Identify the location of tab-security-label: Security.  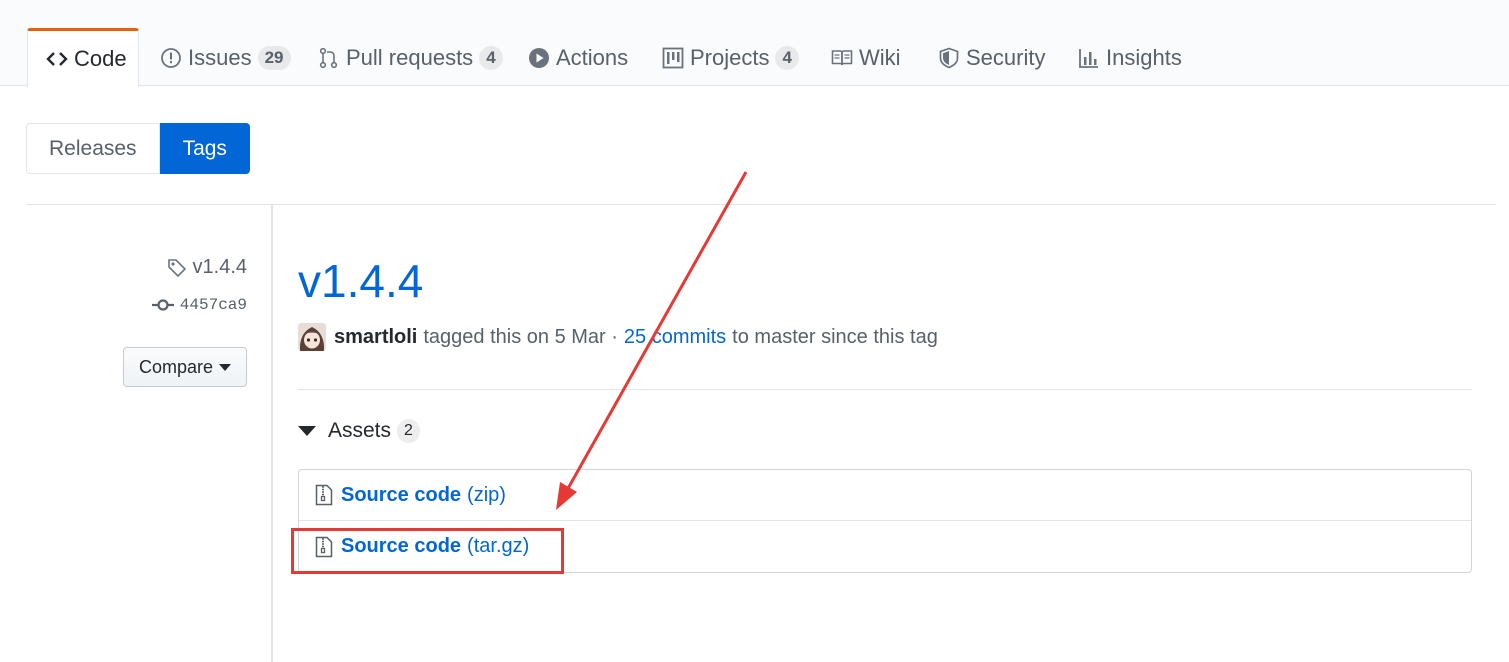
(1006, 57).